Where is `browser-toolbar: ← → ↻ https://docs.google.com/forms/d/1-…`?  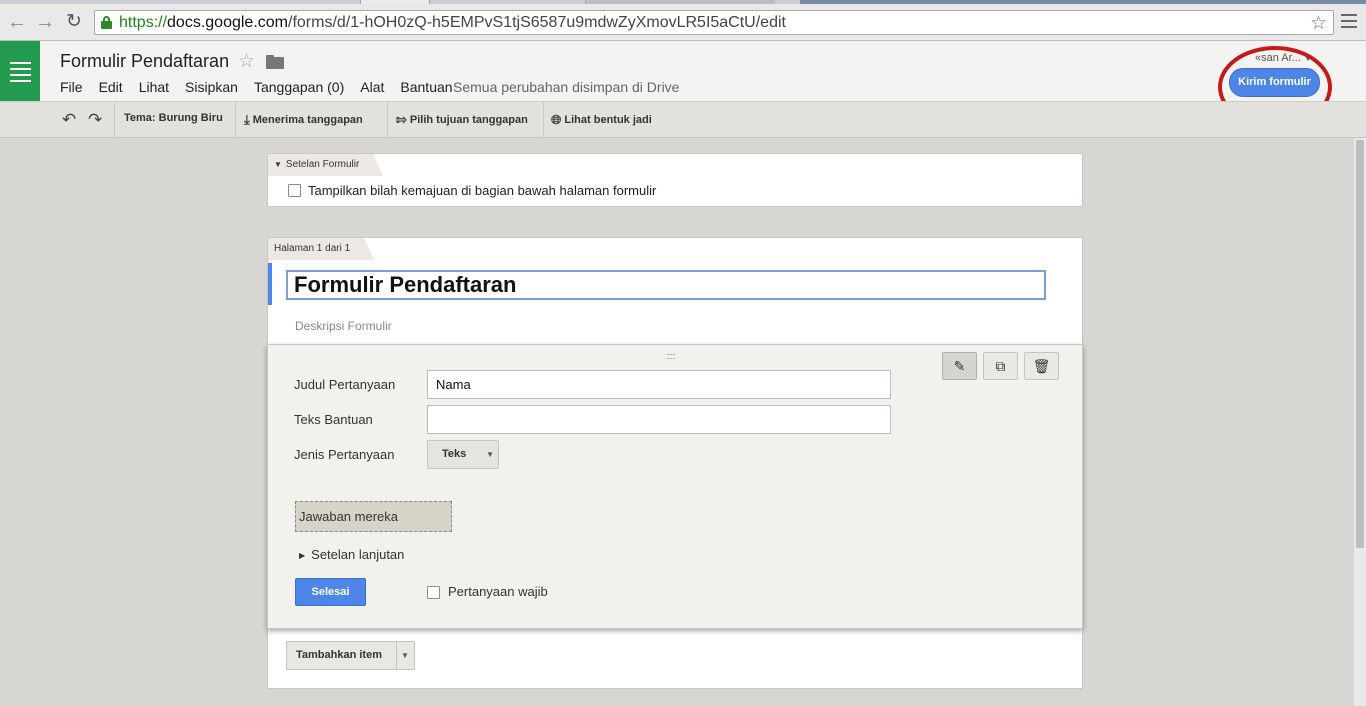
browser-toolbar: ← → ↻ https://docs.google.com/forms/d/1-… is located at coordinates (683, 22).